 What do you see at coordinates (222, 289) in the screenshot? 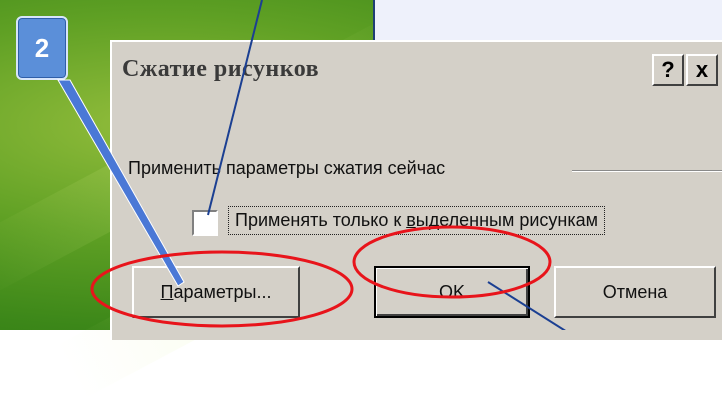
I see `parameters-highlight-ellipse` at bounding box center [222, 289].